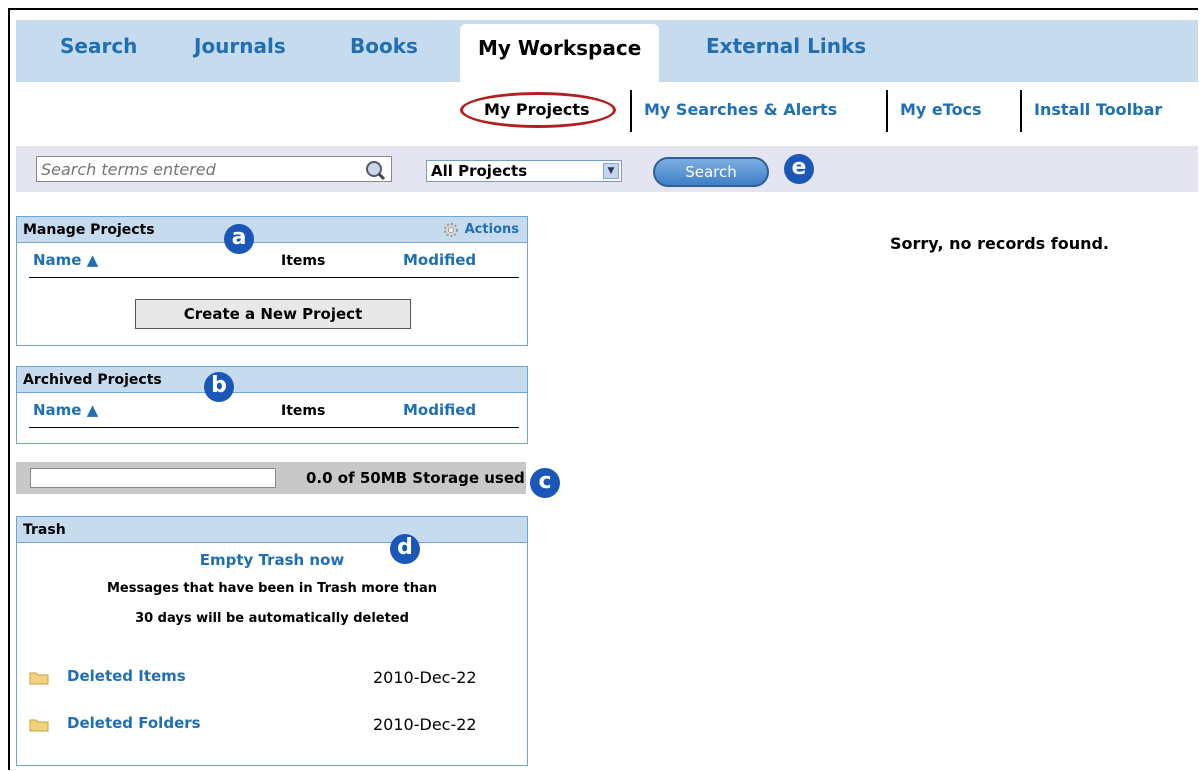  I want to click on trash-retention-note-line2: 30 days will be automatically deleted, so click(272, 618).